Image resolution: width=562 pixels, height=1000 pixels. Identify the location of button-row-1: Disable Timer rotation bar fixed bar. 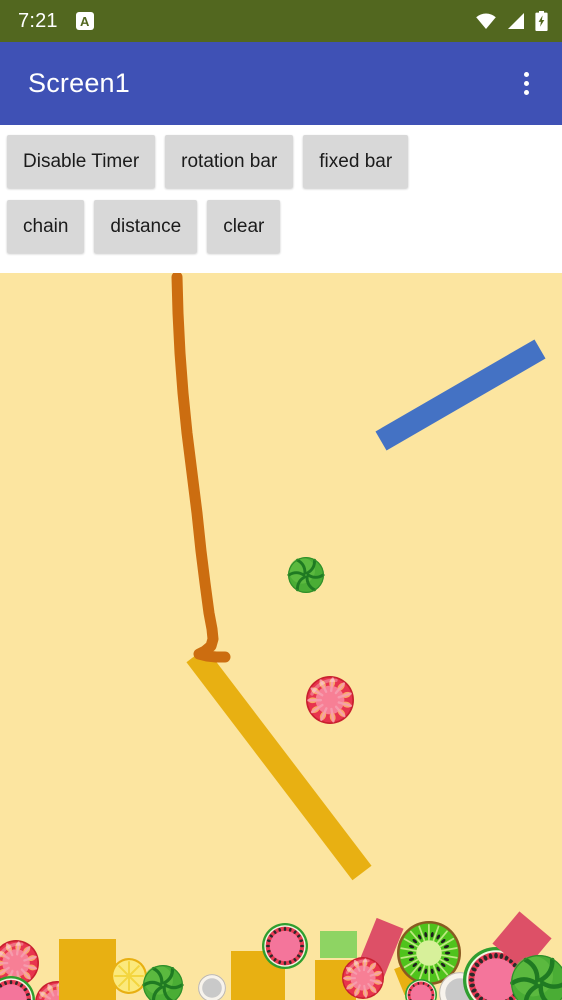
(281, 161).